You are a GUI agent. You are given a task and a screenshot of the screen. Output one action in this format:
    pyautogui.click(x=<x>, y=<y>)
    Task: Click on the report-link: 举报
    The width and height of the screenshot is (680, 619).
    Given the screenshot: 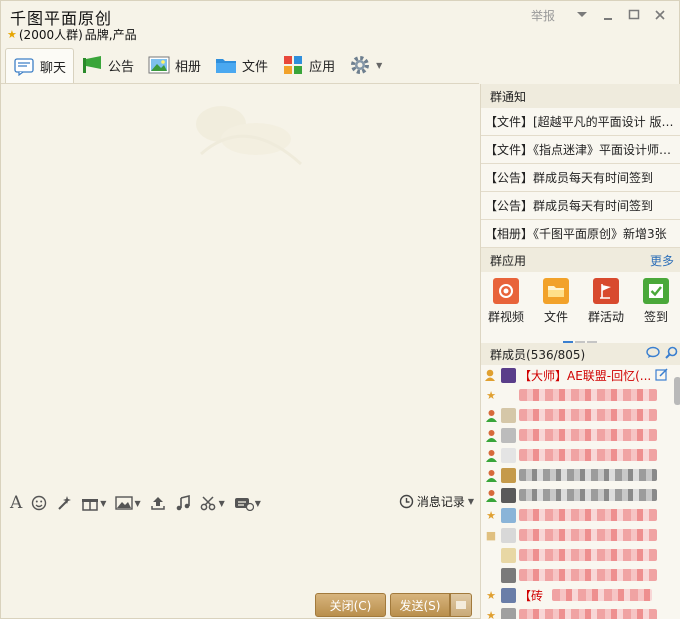 What is the action you would take?
    pyautogui.click(x=543, y=15)
    